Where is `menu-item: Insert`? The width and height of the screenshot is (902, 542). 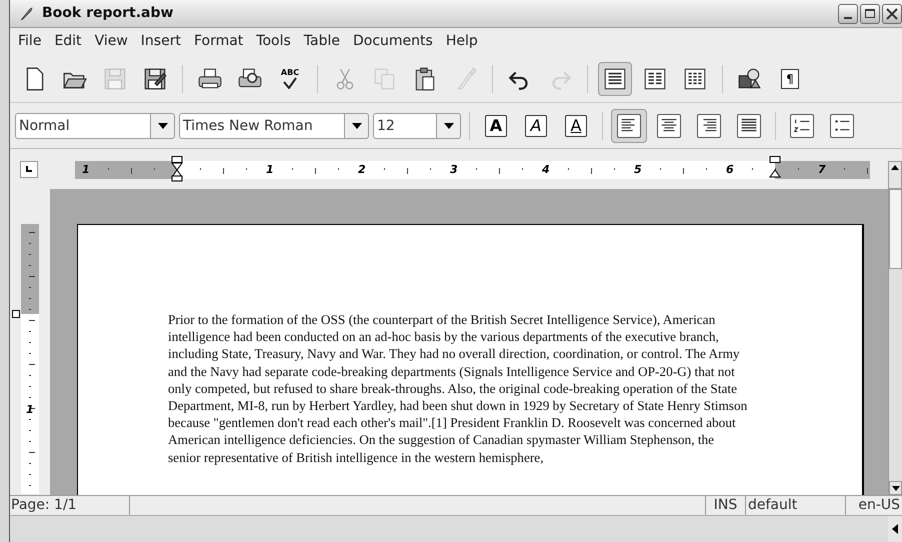
menu-item: Insert is located at coordinates (160, 41).